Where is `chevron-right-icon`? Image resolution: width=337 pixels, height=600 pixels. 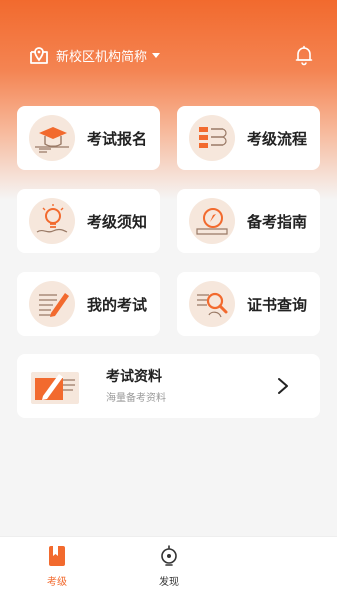 chevron-right-icon is located at coordinates (283, 386).